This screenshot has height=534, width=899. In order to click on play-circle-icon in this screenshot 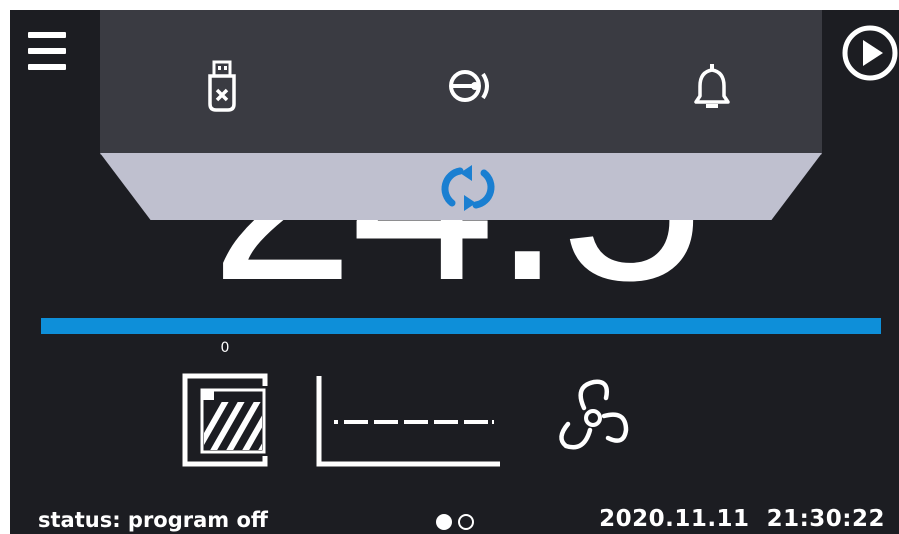, I will do `click(870, 53)`.